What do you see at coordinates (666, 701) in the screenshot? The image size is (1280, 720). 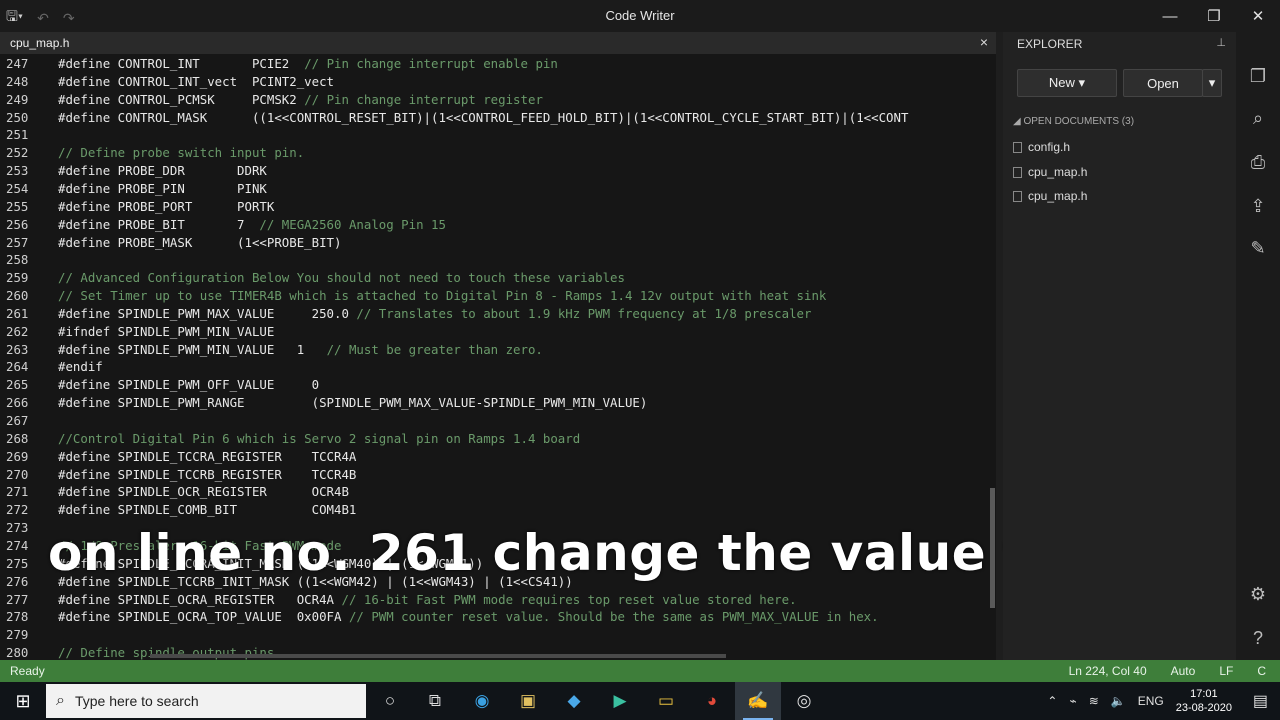 I see `file-explorer-icon: ▭` at bounding box center [666, 701].